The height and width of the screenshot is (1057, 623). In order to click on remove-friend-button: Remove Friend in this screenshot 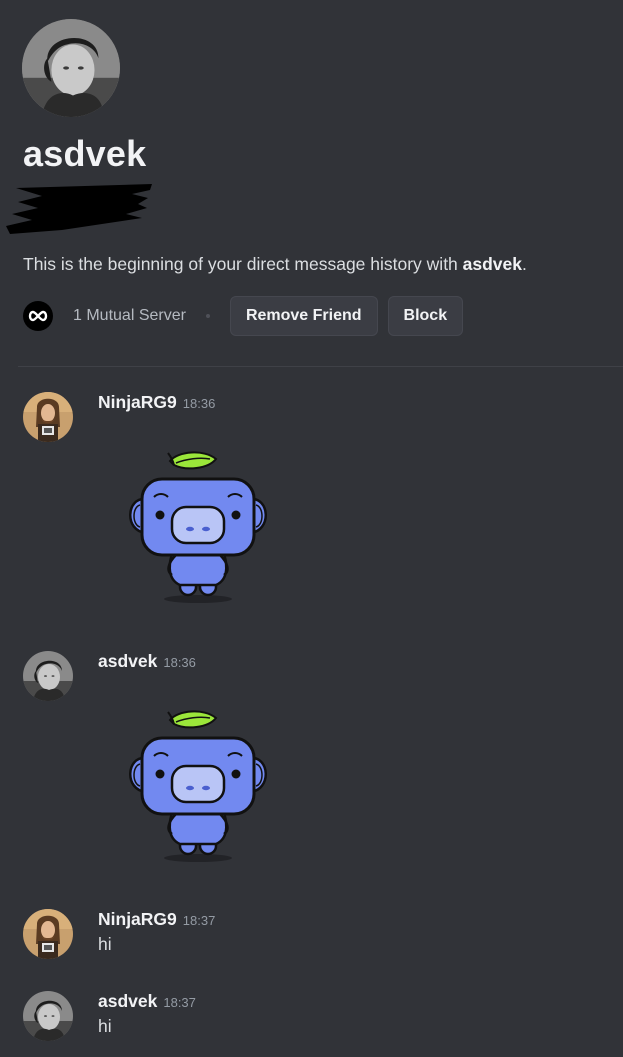, I will do `click(303, 316)`.